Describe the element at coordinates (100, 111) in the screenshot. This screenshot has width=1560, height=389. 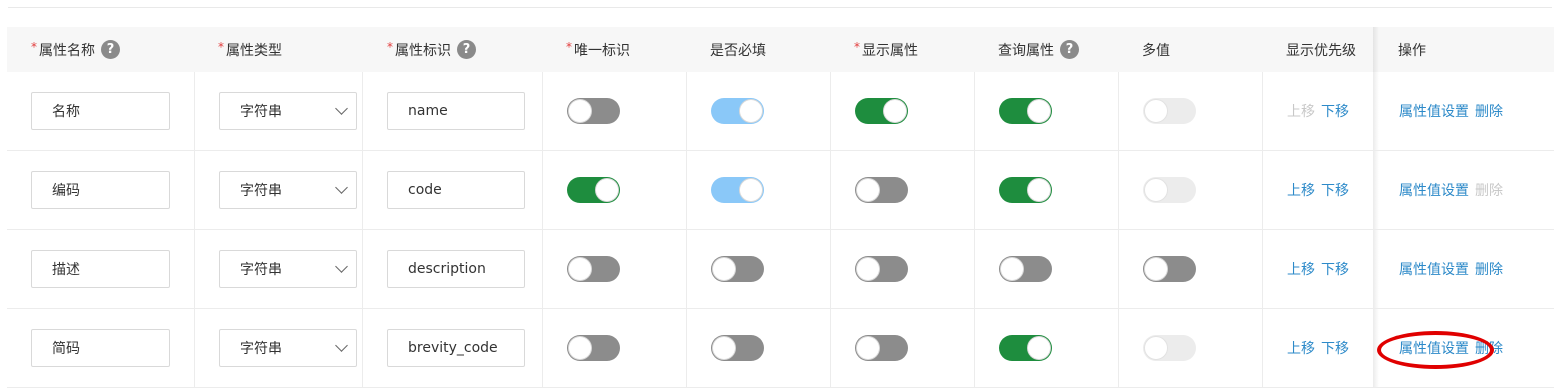
I see `name-input: 名称` at that location.